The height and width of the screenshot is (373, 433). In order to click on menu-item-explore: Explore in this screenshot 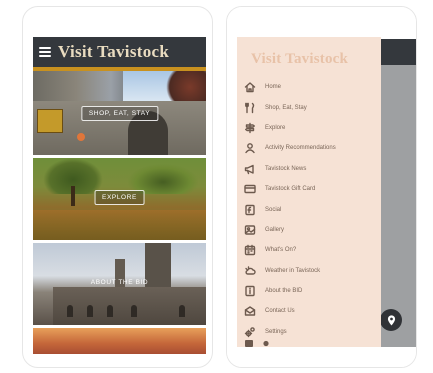, I will do `click(311, 128)`.